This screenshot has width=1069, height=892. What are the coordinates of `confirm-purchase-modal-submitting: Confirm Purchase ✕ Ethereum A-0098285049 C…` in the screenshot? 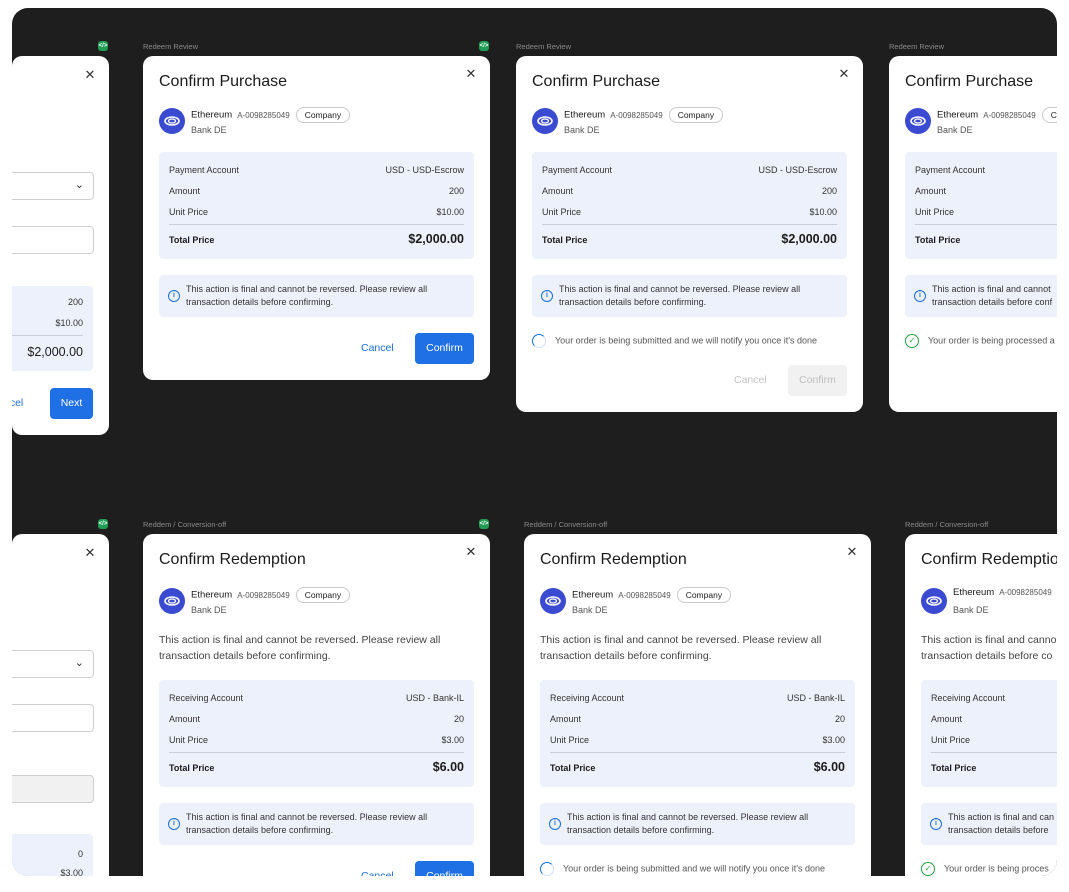 It's located at (689, 234).